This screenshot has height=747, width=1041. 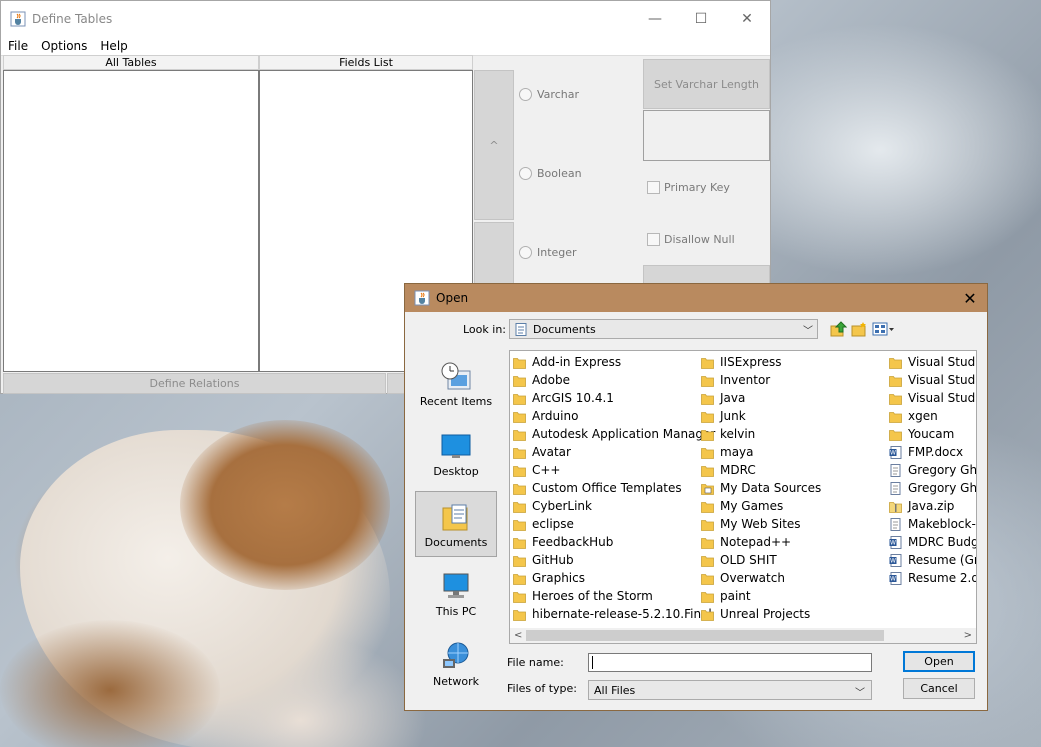 What do you see at coordinates (936, 452) in the screenshot?
I see `file-item-label: FMP.docx` at bounding box center [936, 452].